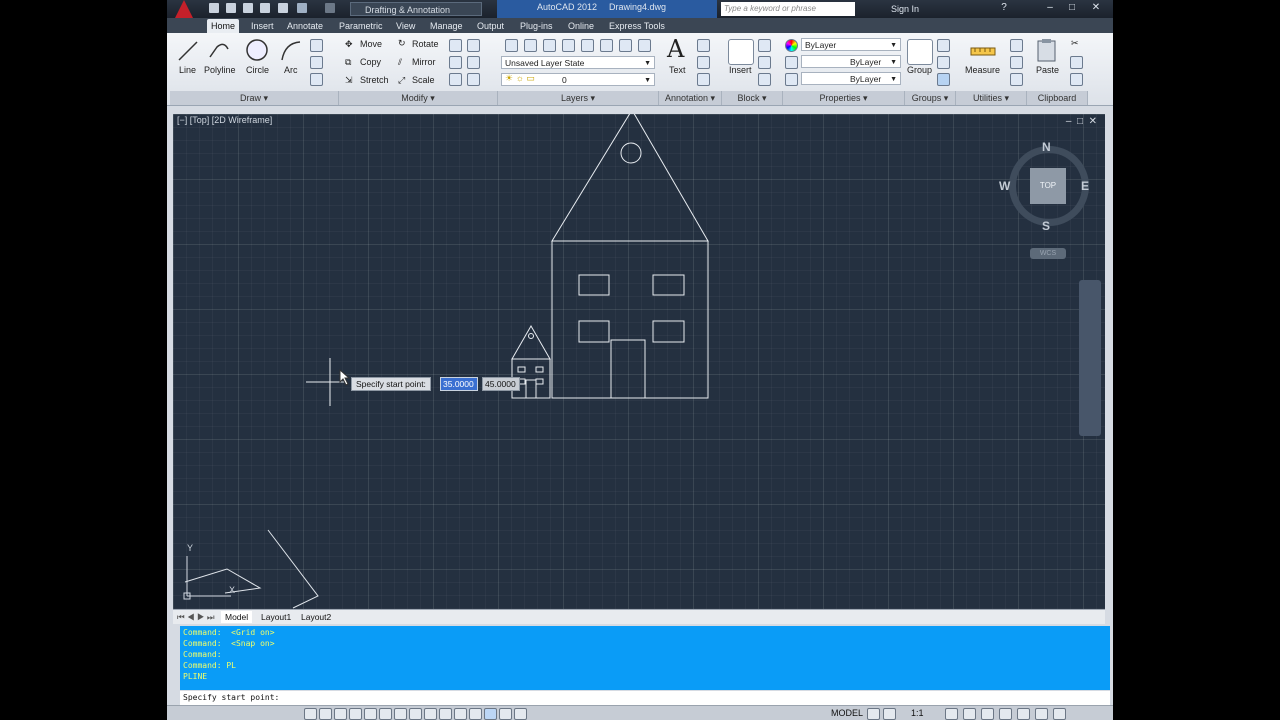 Image resolution: width=1280 pixels, height=720 pixels. Describe the element at coordinates (917, 713) in the screenshot. I see `annotation-scale: 1:1` at that location.